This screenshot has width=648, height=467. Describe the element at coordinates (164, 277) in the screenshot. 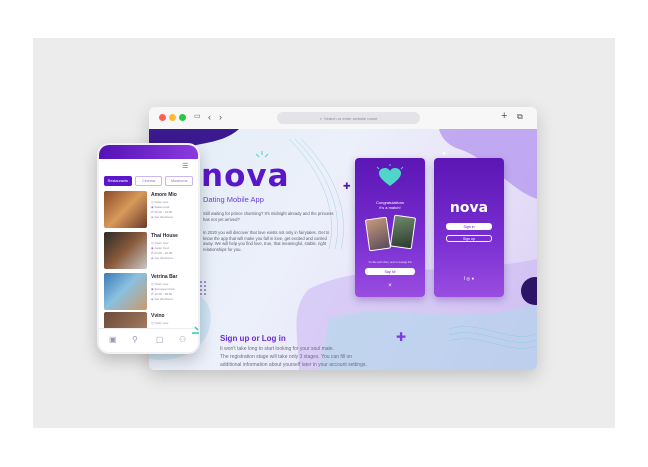

I see `restaurant-name: Vetrina Bar` at that location.